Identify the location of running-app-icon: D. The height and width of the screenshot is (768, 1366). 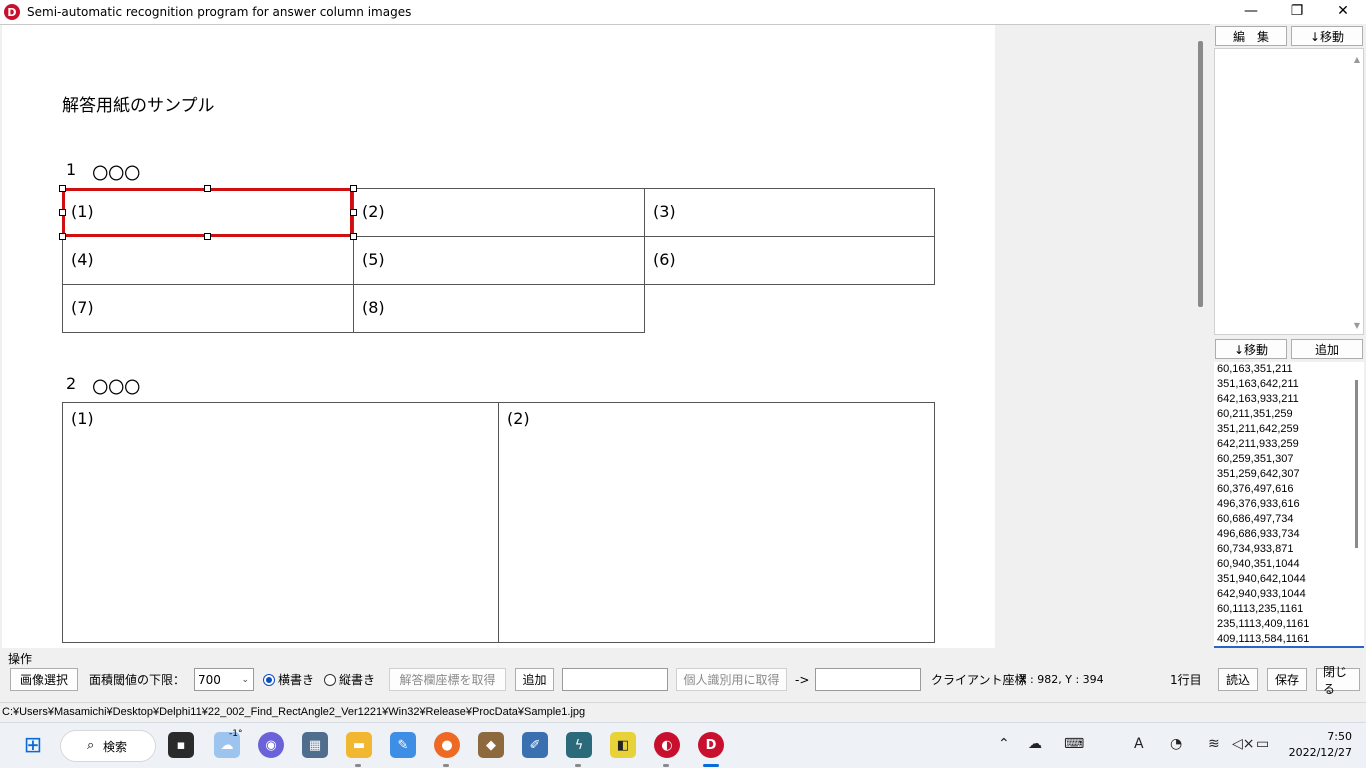
(711, 745).